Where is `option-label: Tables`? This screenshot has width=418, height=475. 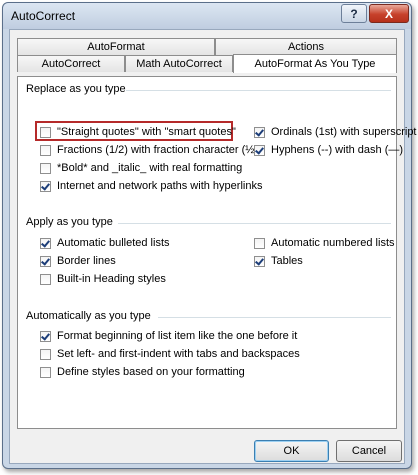
option-label: Tables is located at coordinates (287, 261).